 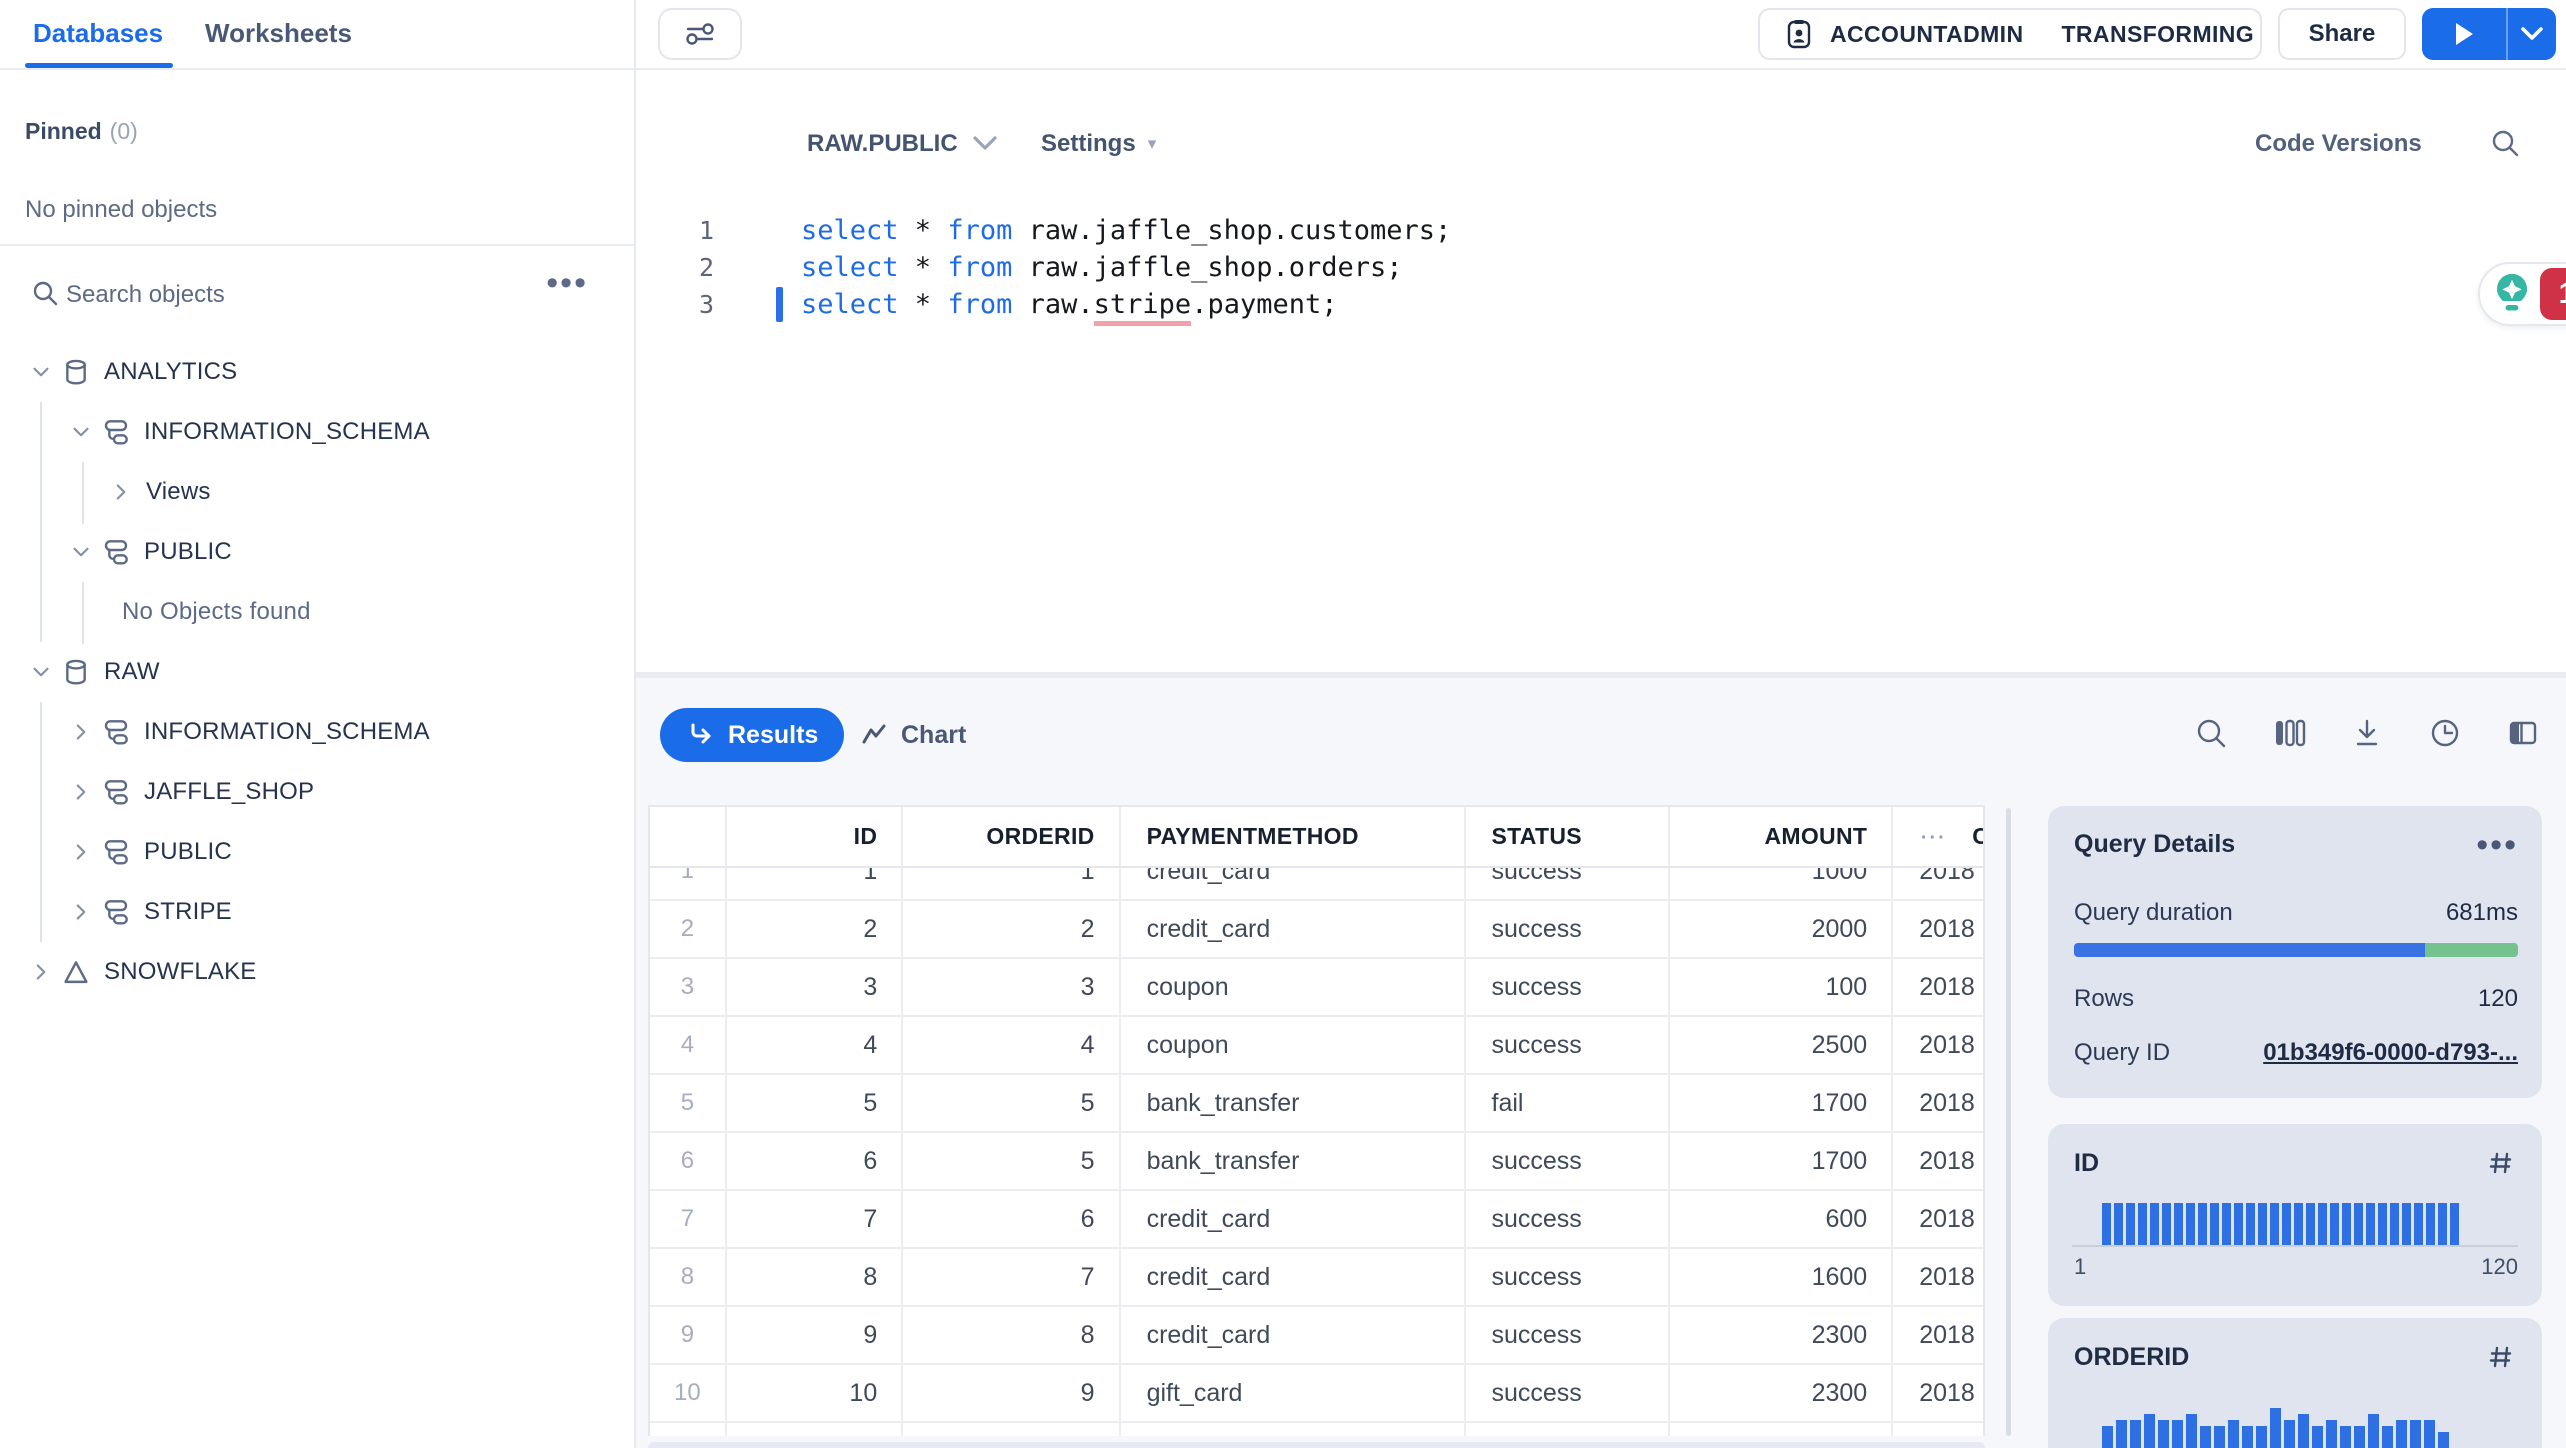 I want to click on table-cell: 1700, so click(x=1782, y=1161).